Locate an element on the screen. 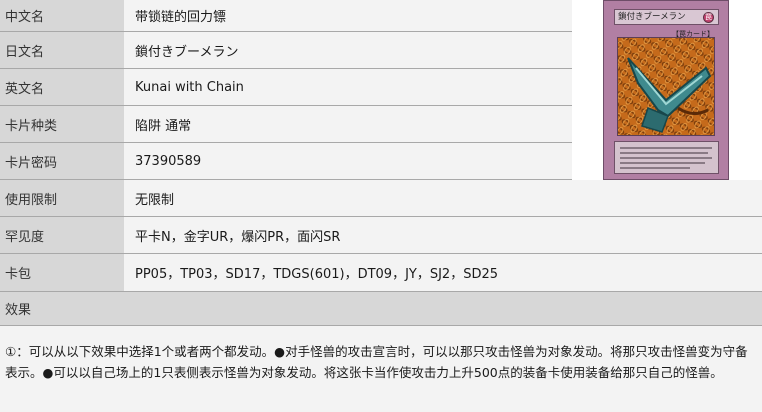 The width and height of the screenshot is (762, 412). card-artwork is located at coordinates (666, 86).